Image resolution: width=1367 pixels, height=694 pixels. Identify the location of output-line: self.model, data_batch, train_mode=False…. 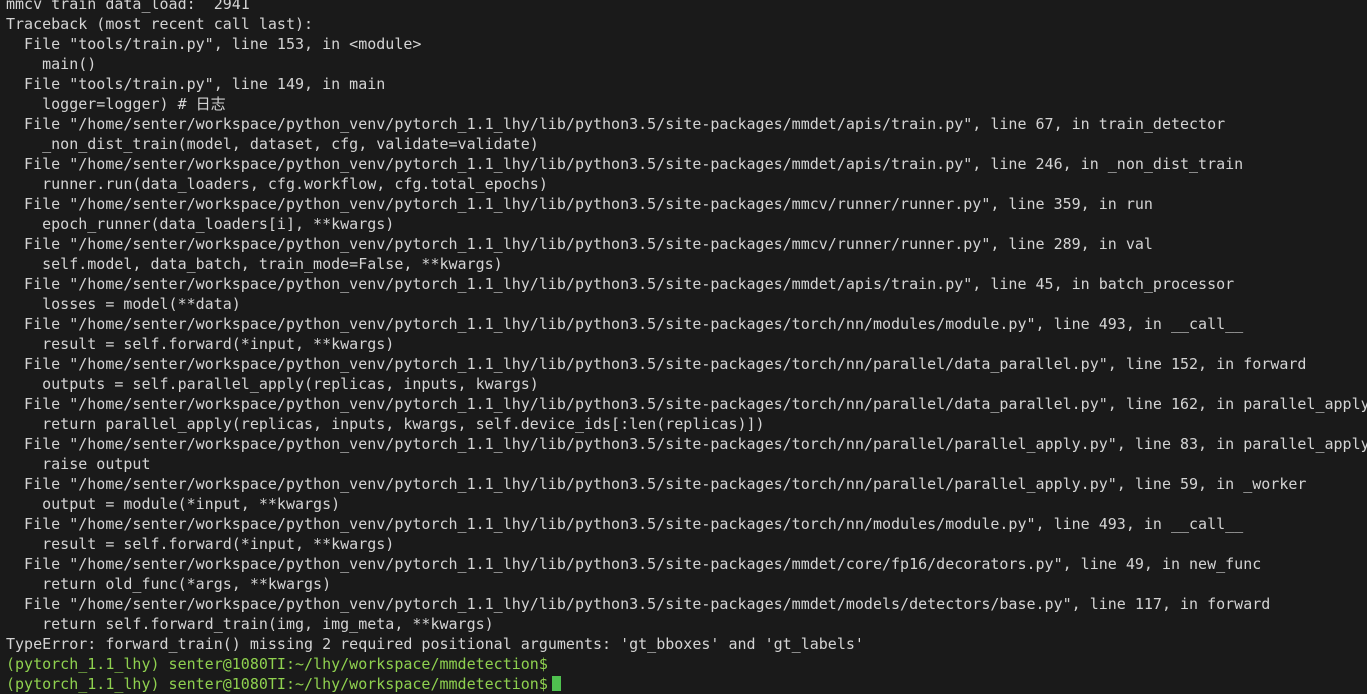
(254, 264).